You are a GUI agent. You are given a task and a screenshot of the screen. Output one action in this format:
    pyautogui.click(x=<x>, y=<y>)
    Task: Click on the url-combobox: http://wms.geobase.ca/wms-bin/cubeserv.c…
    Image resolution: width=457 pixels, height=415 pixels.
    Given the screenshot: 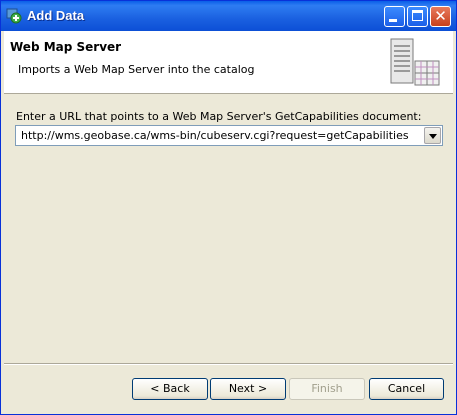 What is the action you would take?
    pyautogui.click(x=229, y=135)
    